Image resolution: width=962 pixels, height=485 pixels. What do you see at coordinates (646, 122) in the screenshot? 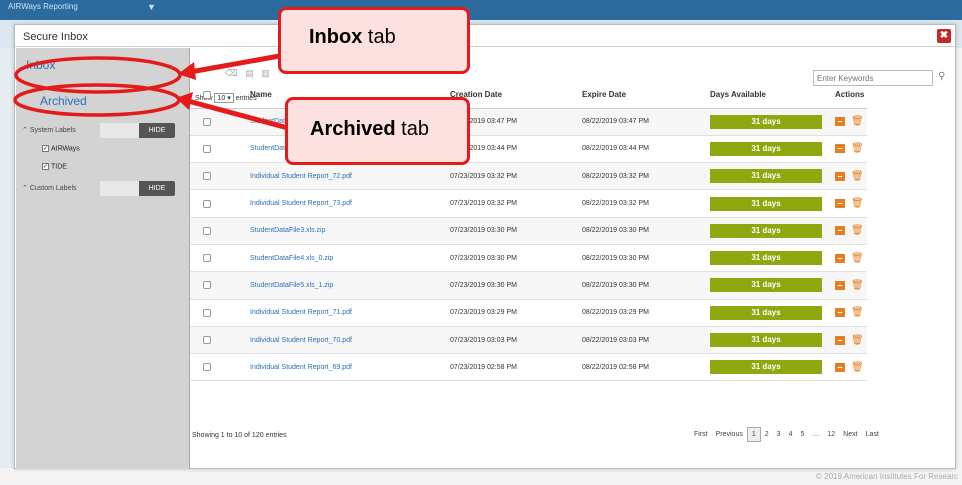
I see `expire-date-cell: 08/22/2019 03:47 PM` at bounding box center [646, 122].